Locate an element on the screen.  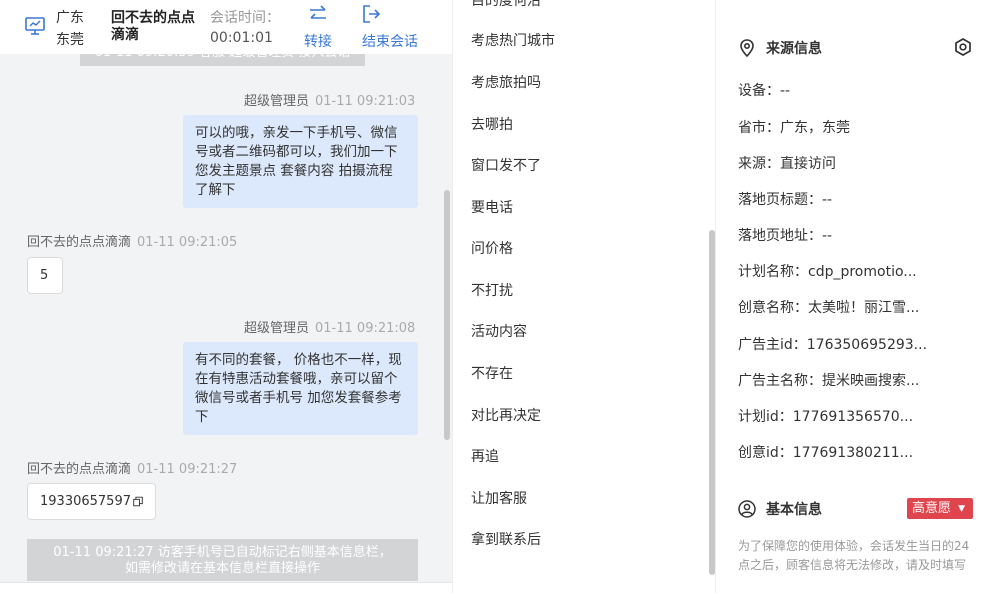
source-info-header: 来源信息 is located at coordinates (780, 48).